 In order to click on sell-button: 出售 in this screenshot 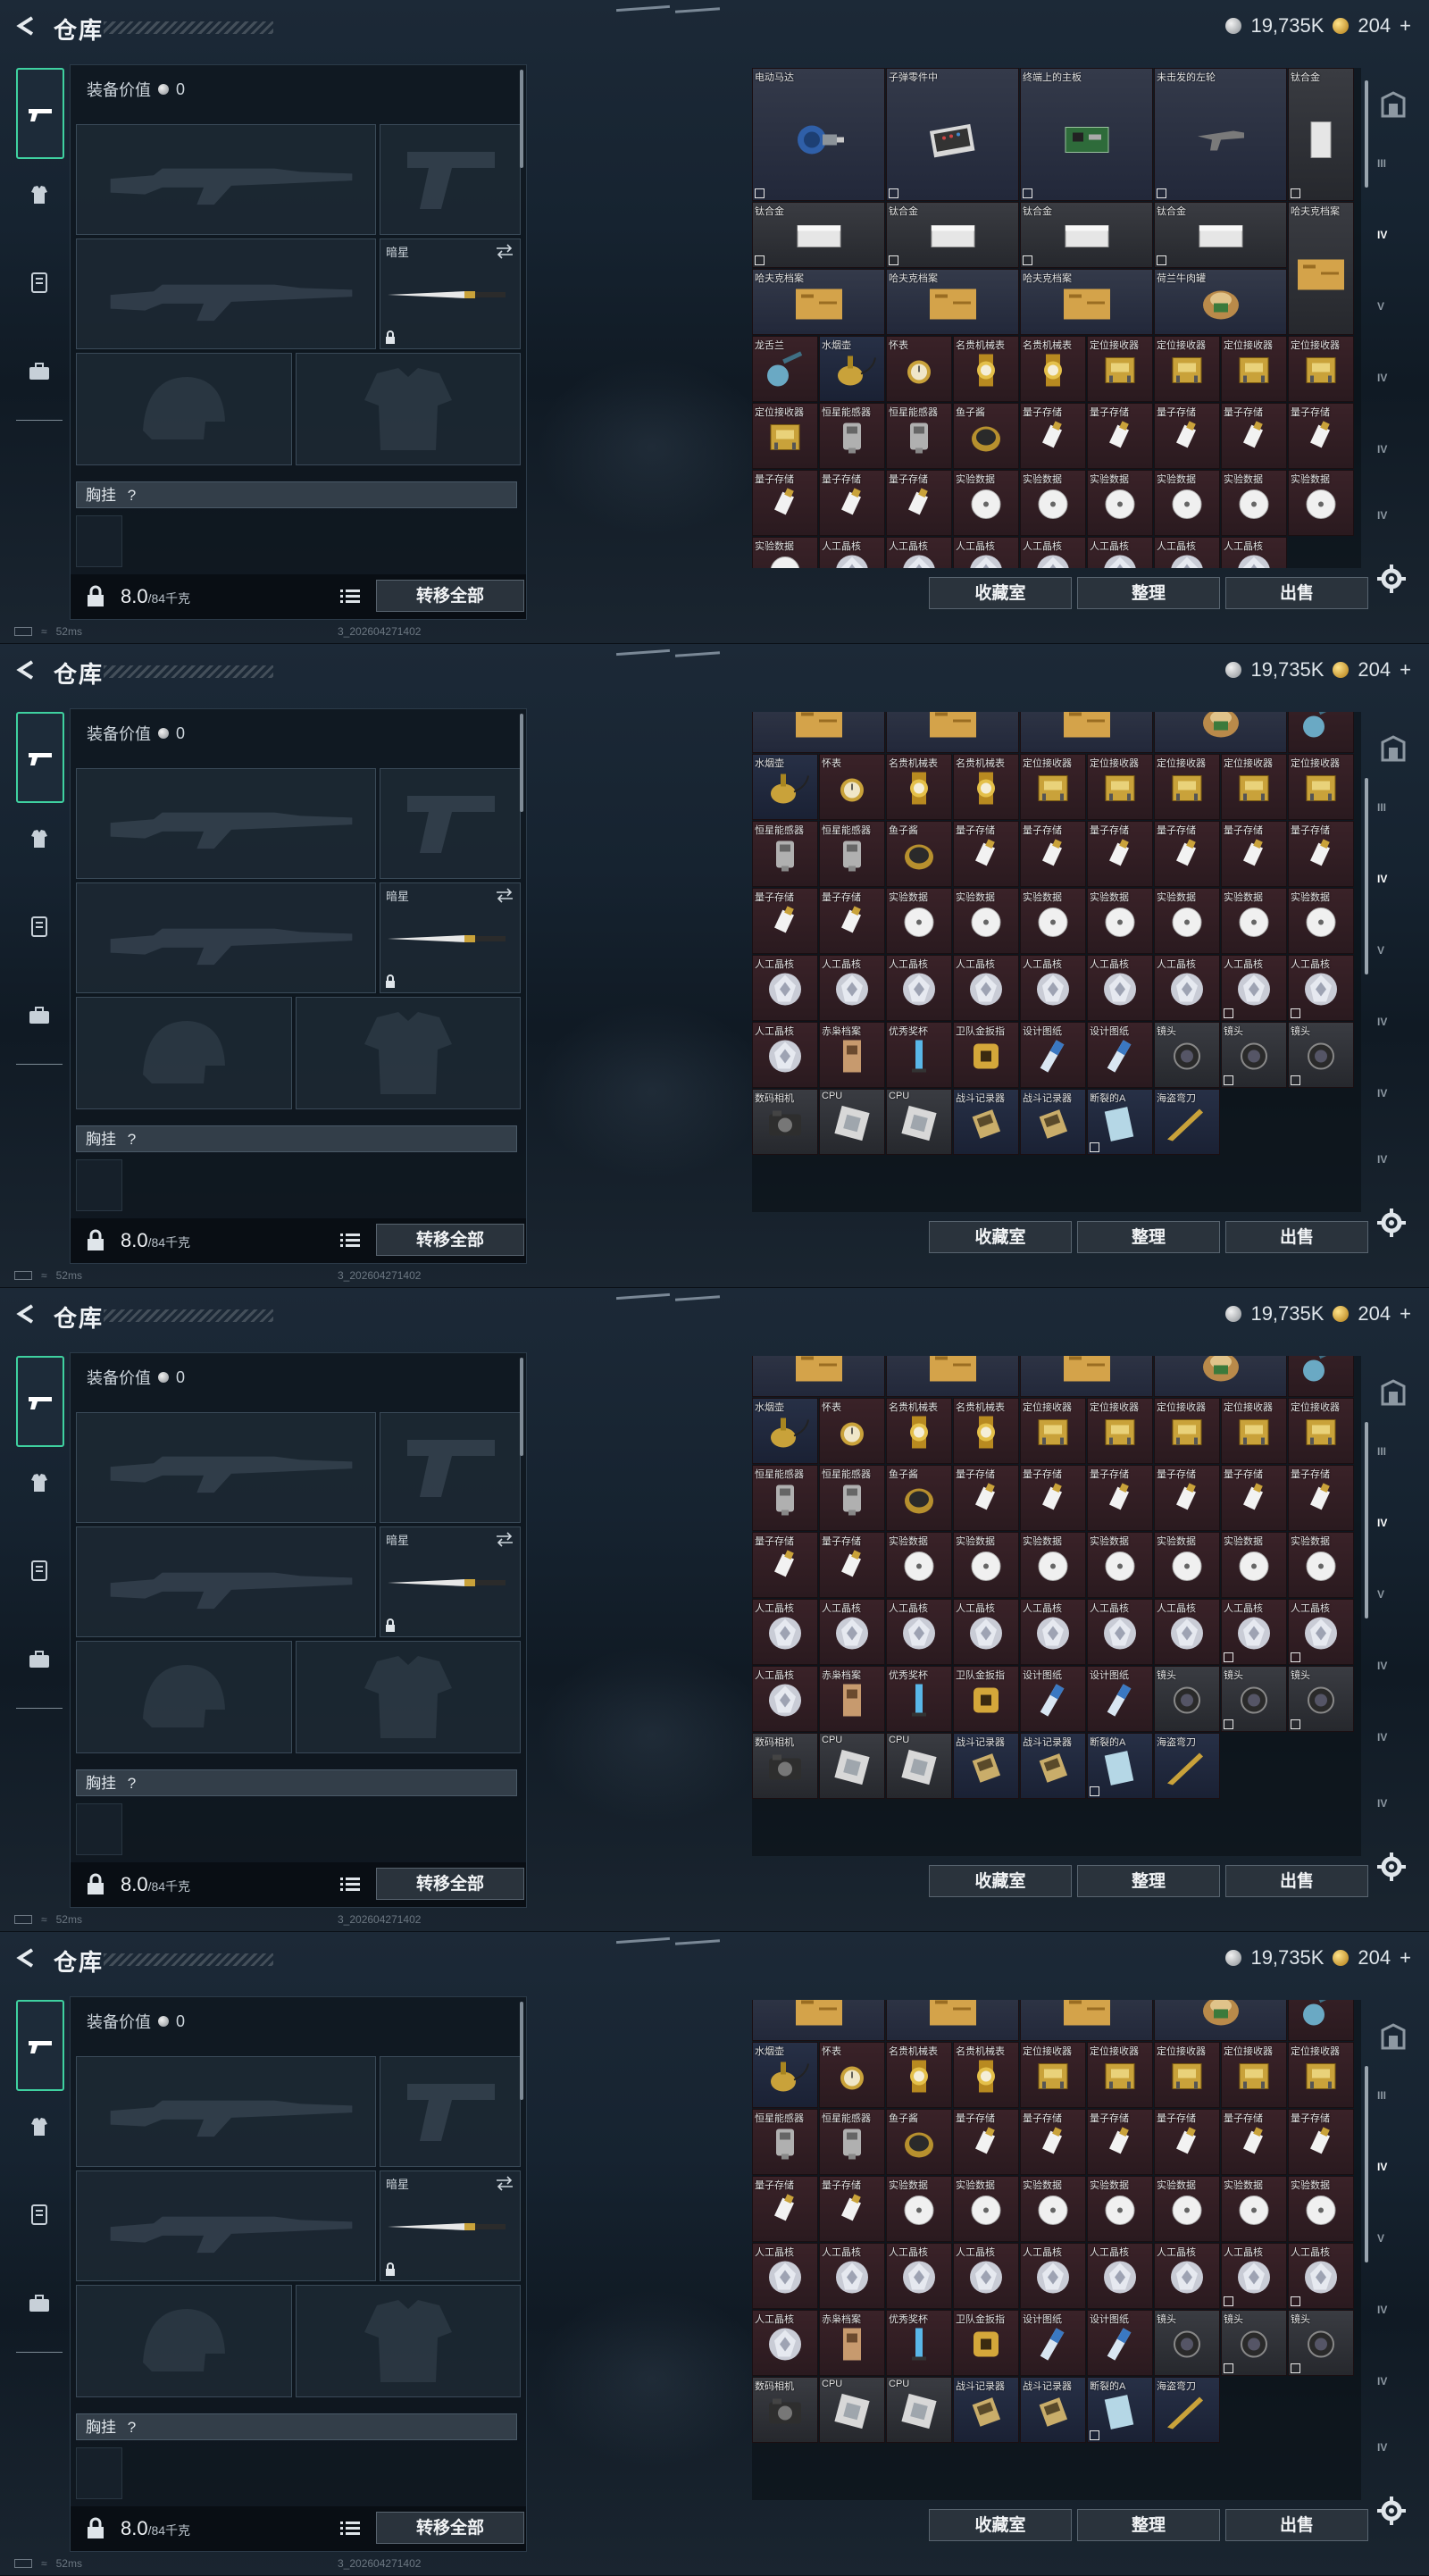, I will do `click(1296, 1237)`.